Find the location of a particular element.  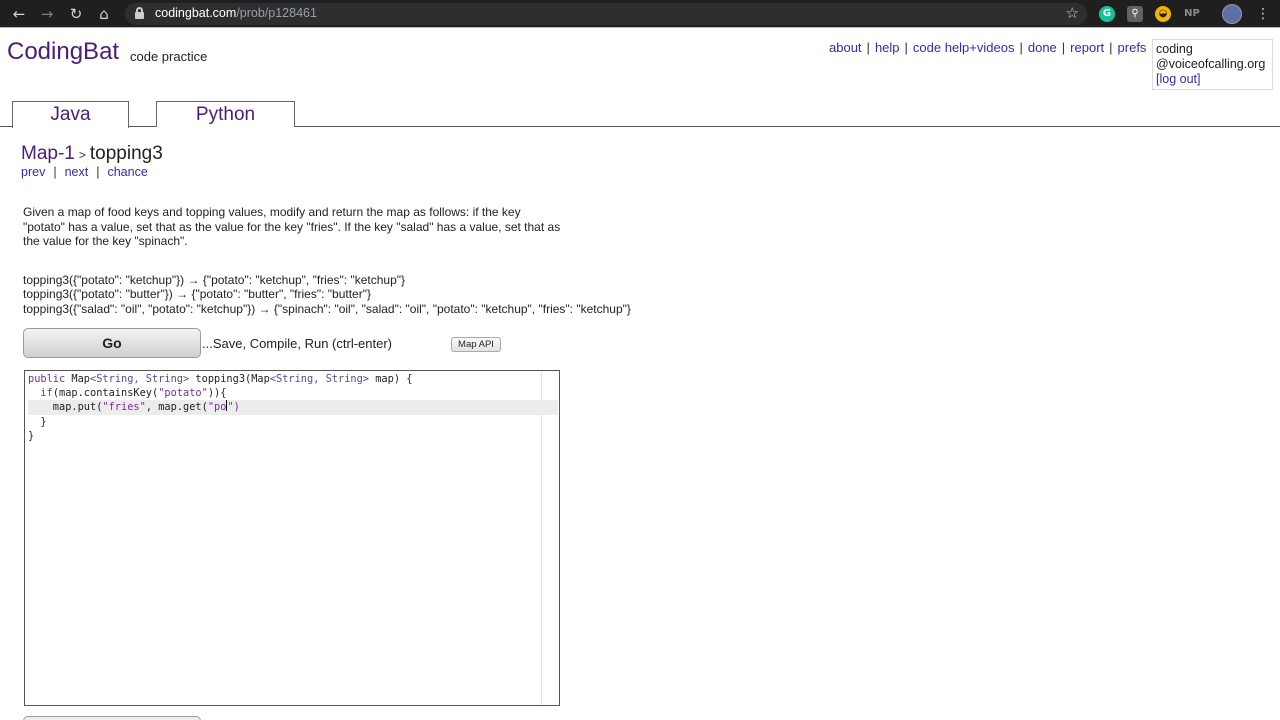

tab-python: Python is located at coordinates (225, 114).